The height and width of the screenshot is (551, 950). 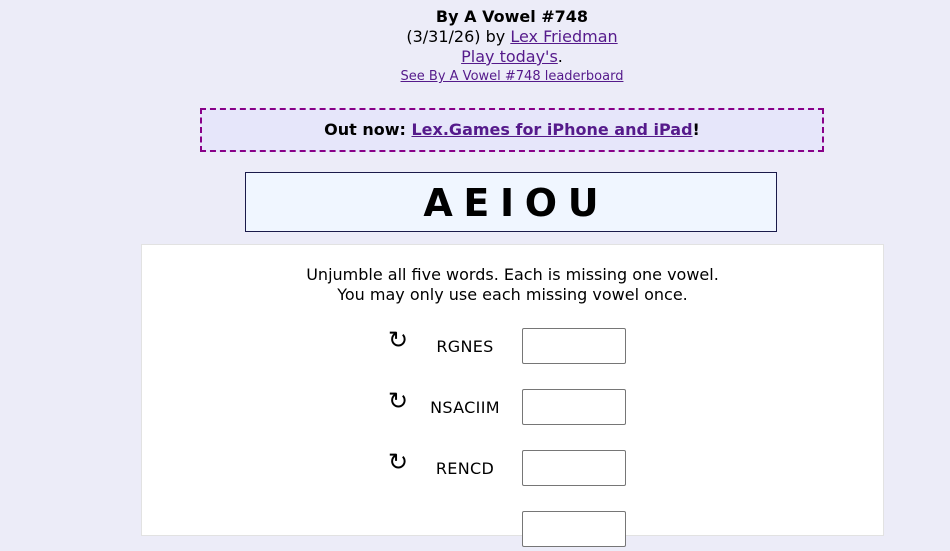 I want to click on promo-banner: Out now: Lex.Games for iPhone and iPad!, so click(x=512, y=130).